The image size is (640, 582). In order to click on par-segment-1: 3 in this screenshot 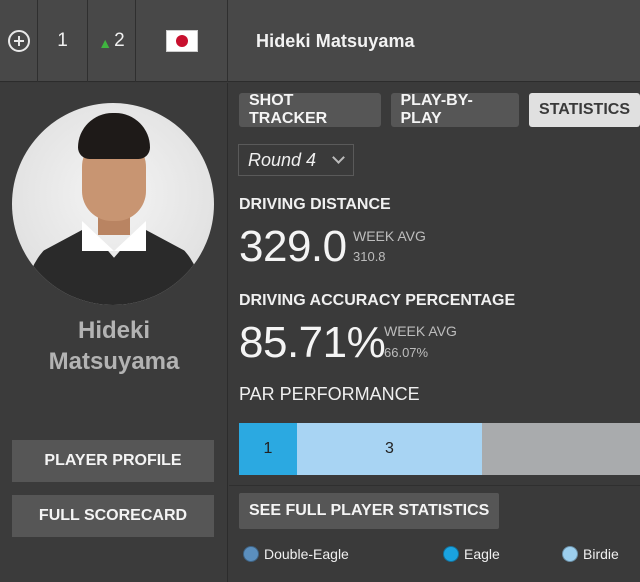, I will do `click(389, 449)`.